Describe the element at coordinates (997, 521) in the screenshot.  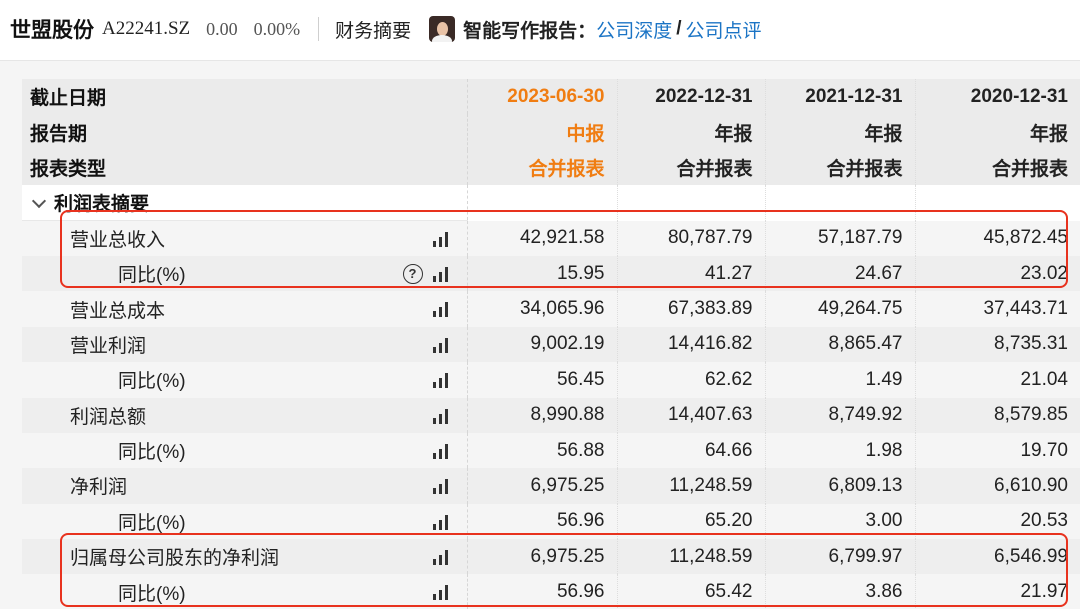
I see `value-cell: 20.53` at that location.